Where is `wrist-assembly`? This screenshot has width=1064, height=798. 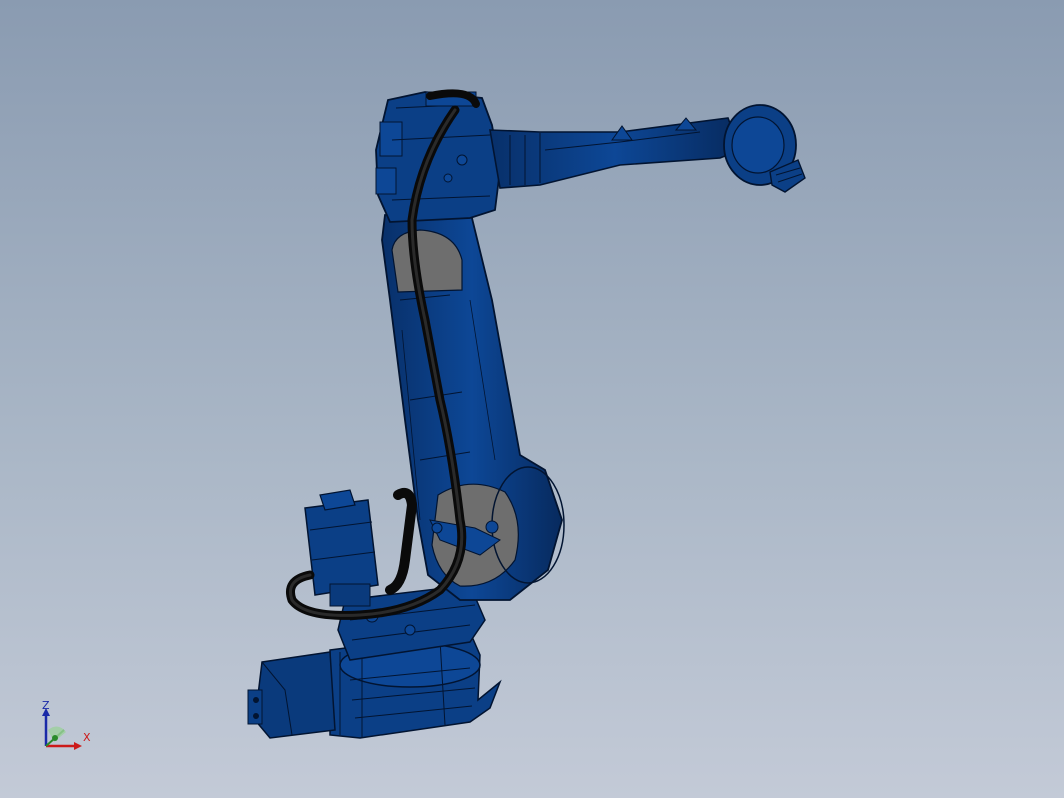
wrist-assembly is located at coordinates (764, 148).